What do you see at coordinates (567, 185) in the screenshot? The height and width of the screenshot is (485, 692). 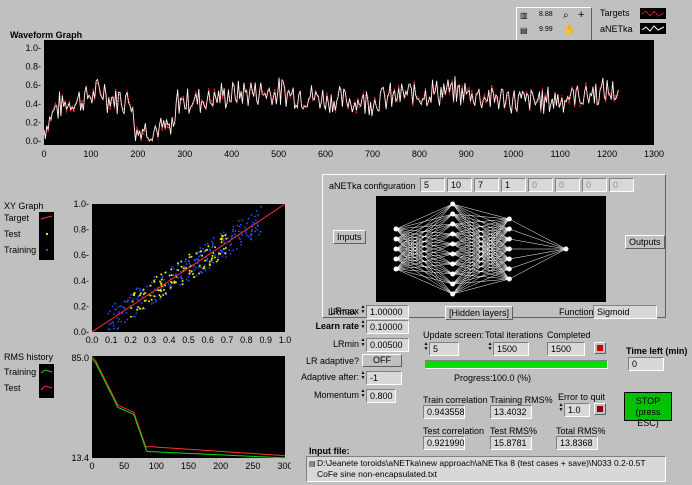 I see `layer-size-6: 0` at bounding box center [567, 185].